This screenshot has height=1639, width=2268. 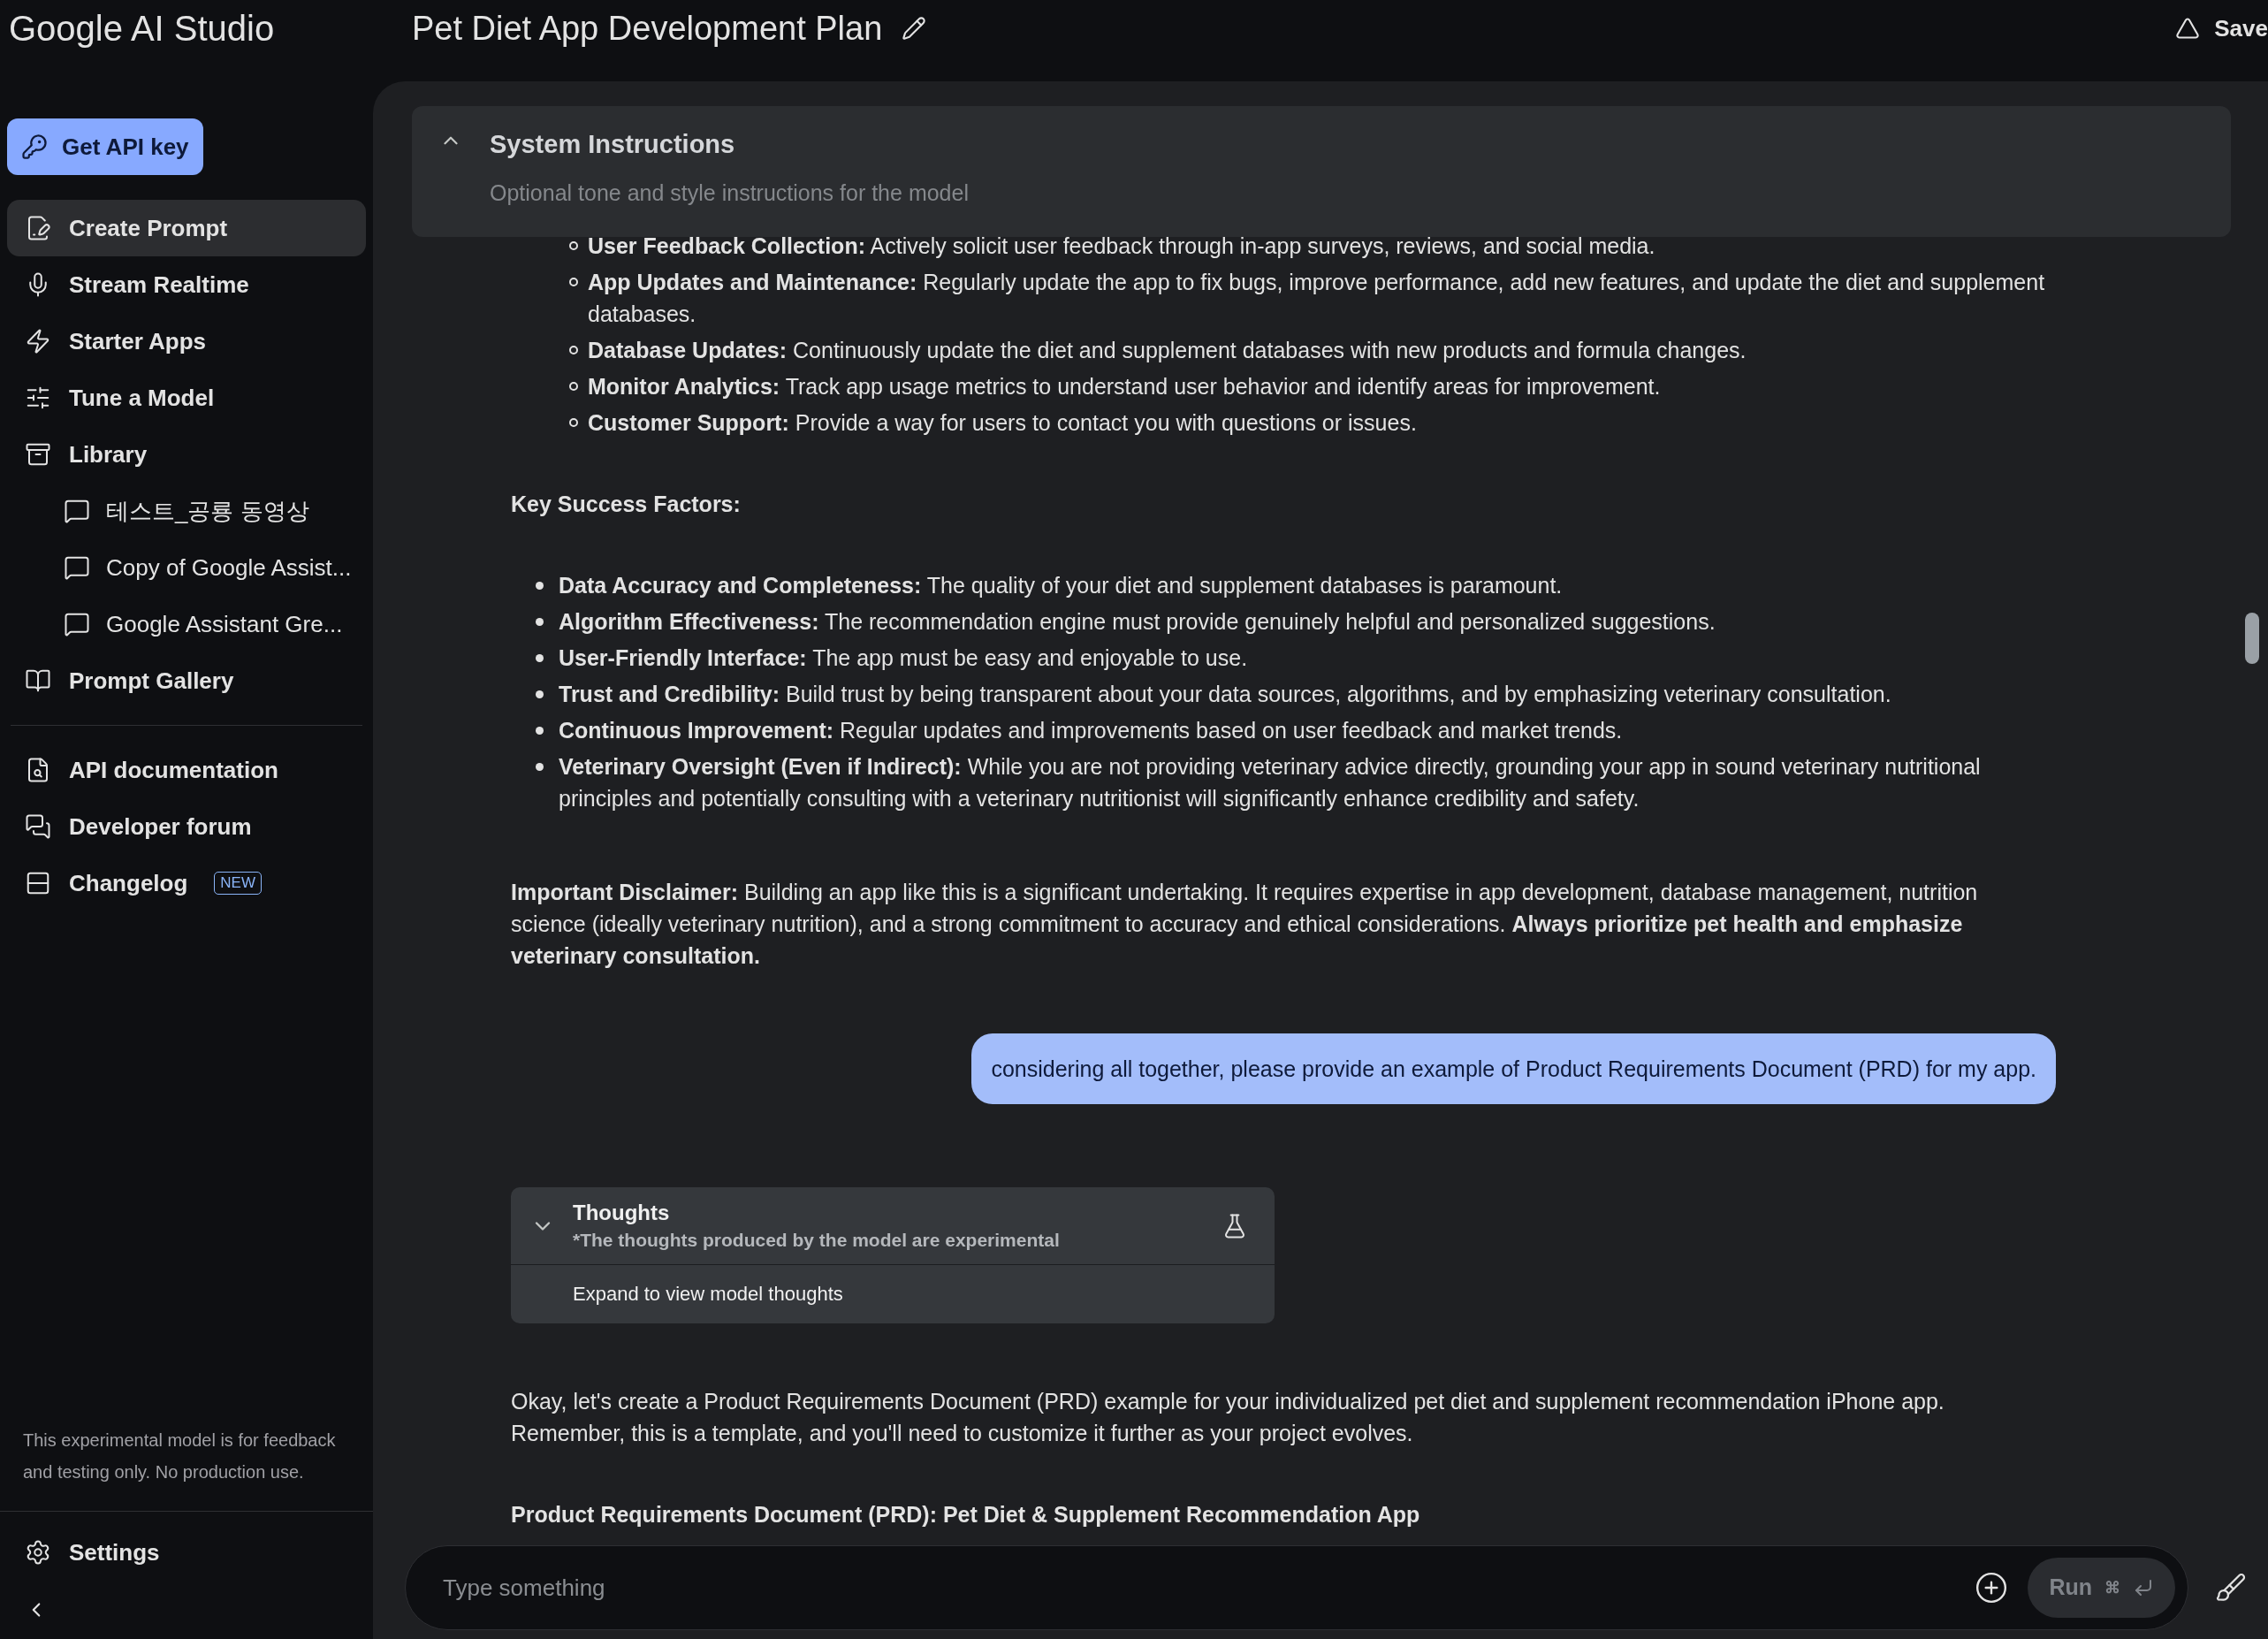 I want to click on list-item-text: User-Friendly Interface: The app must be easy and enjoyable to use., so click(x=904, y=658).